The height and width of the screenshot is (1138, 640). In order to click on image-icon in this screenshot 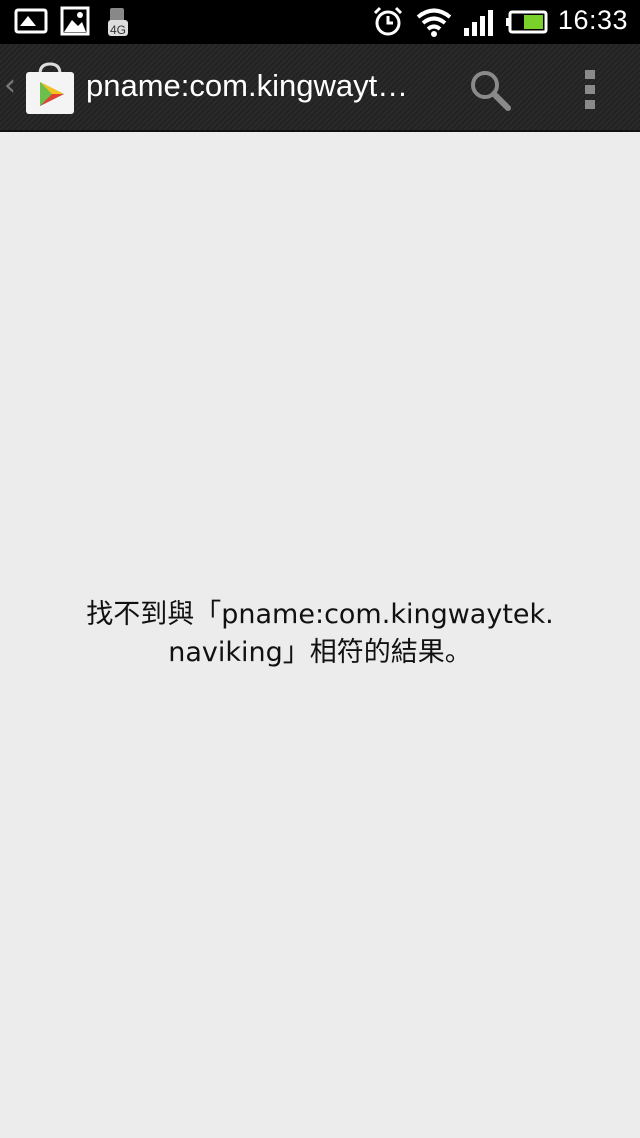, I will do `click(75, 21)`.